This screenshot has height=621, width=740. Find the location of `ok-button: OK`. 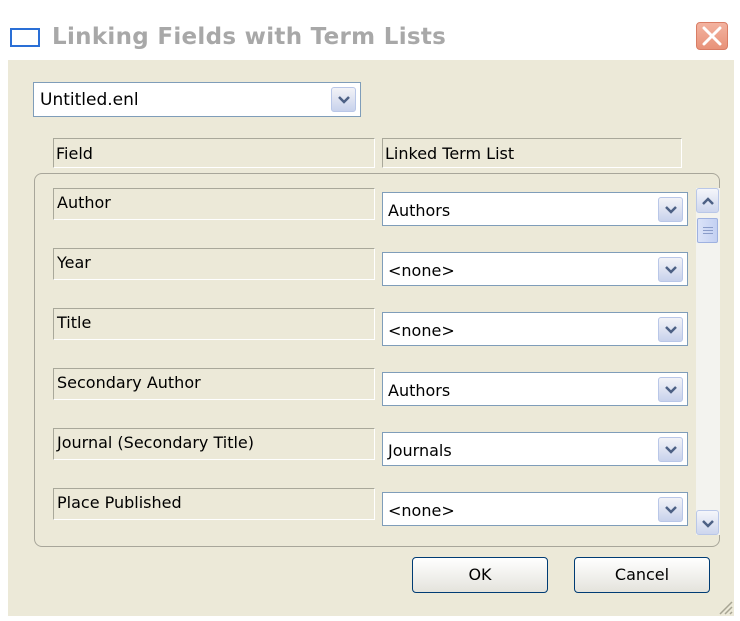

ok-button: OK is located at coordinates (480, 575).